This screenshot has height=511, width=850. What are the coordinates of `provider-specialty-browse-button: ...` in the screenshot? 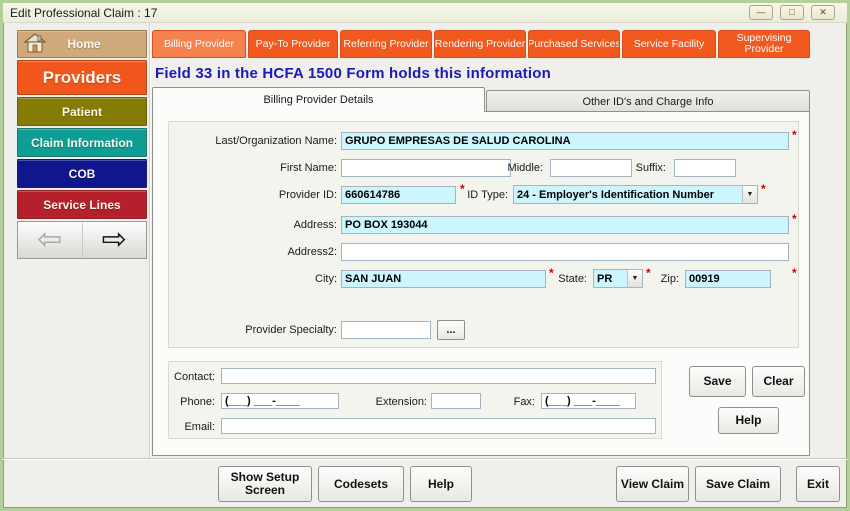 It's located at (451, 330).